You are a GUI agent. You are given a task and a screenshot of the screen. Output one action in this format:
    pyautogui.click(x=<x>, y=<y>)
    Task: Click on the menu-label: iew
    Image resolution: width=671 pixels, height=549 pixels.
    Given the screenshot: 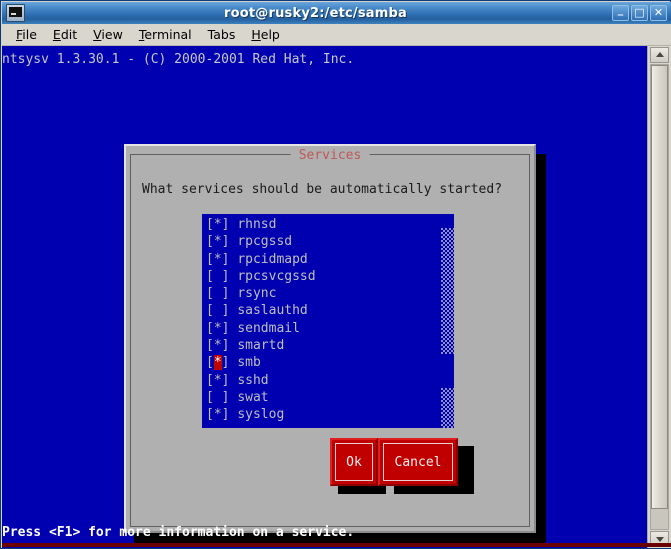 What is the action you would take?
    pyautogui.click(x=112, y=34)
    